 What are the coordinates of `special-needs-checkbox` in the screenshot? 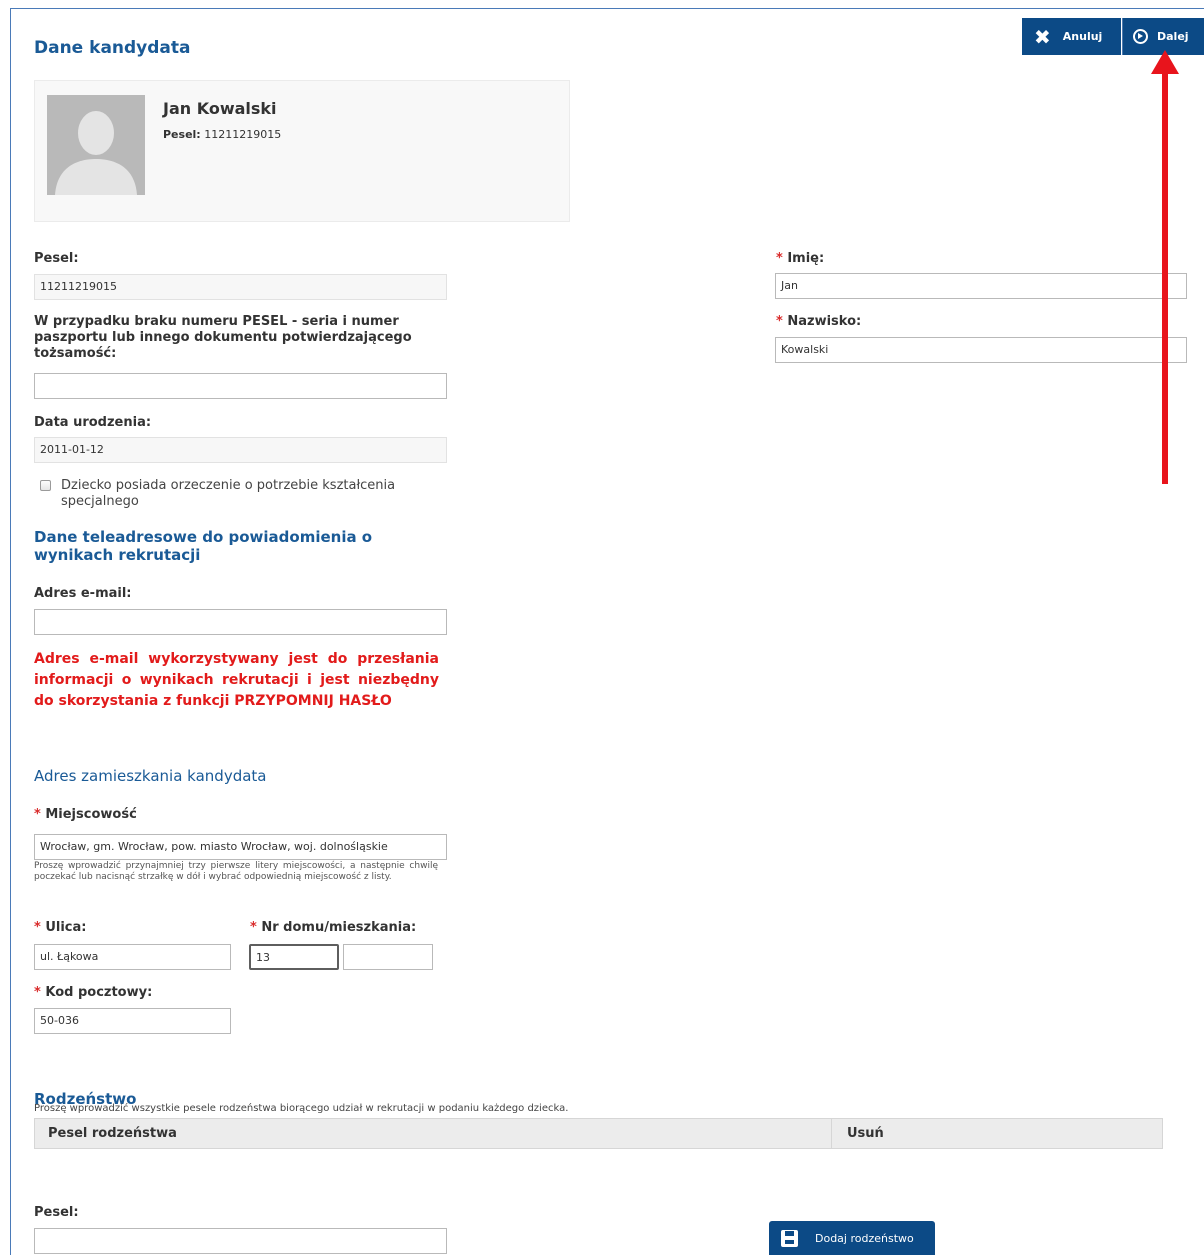 It's located at (45, 485).